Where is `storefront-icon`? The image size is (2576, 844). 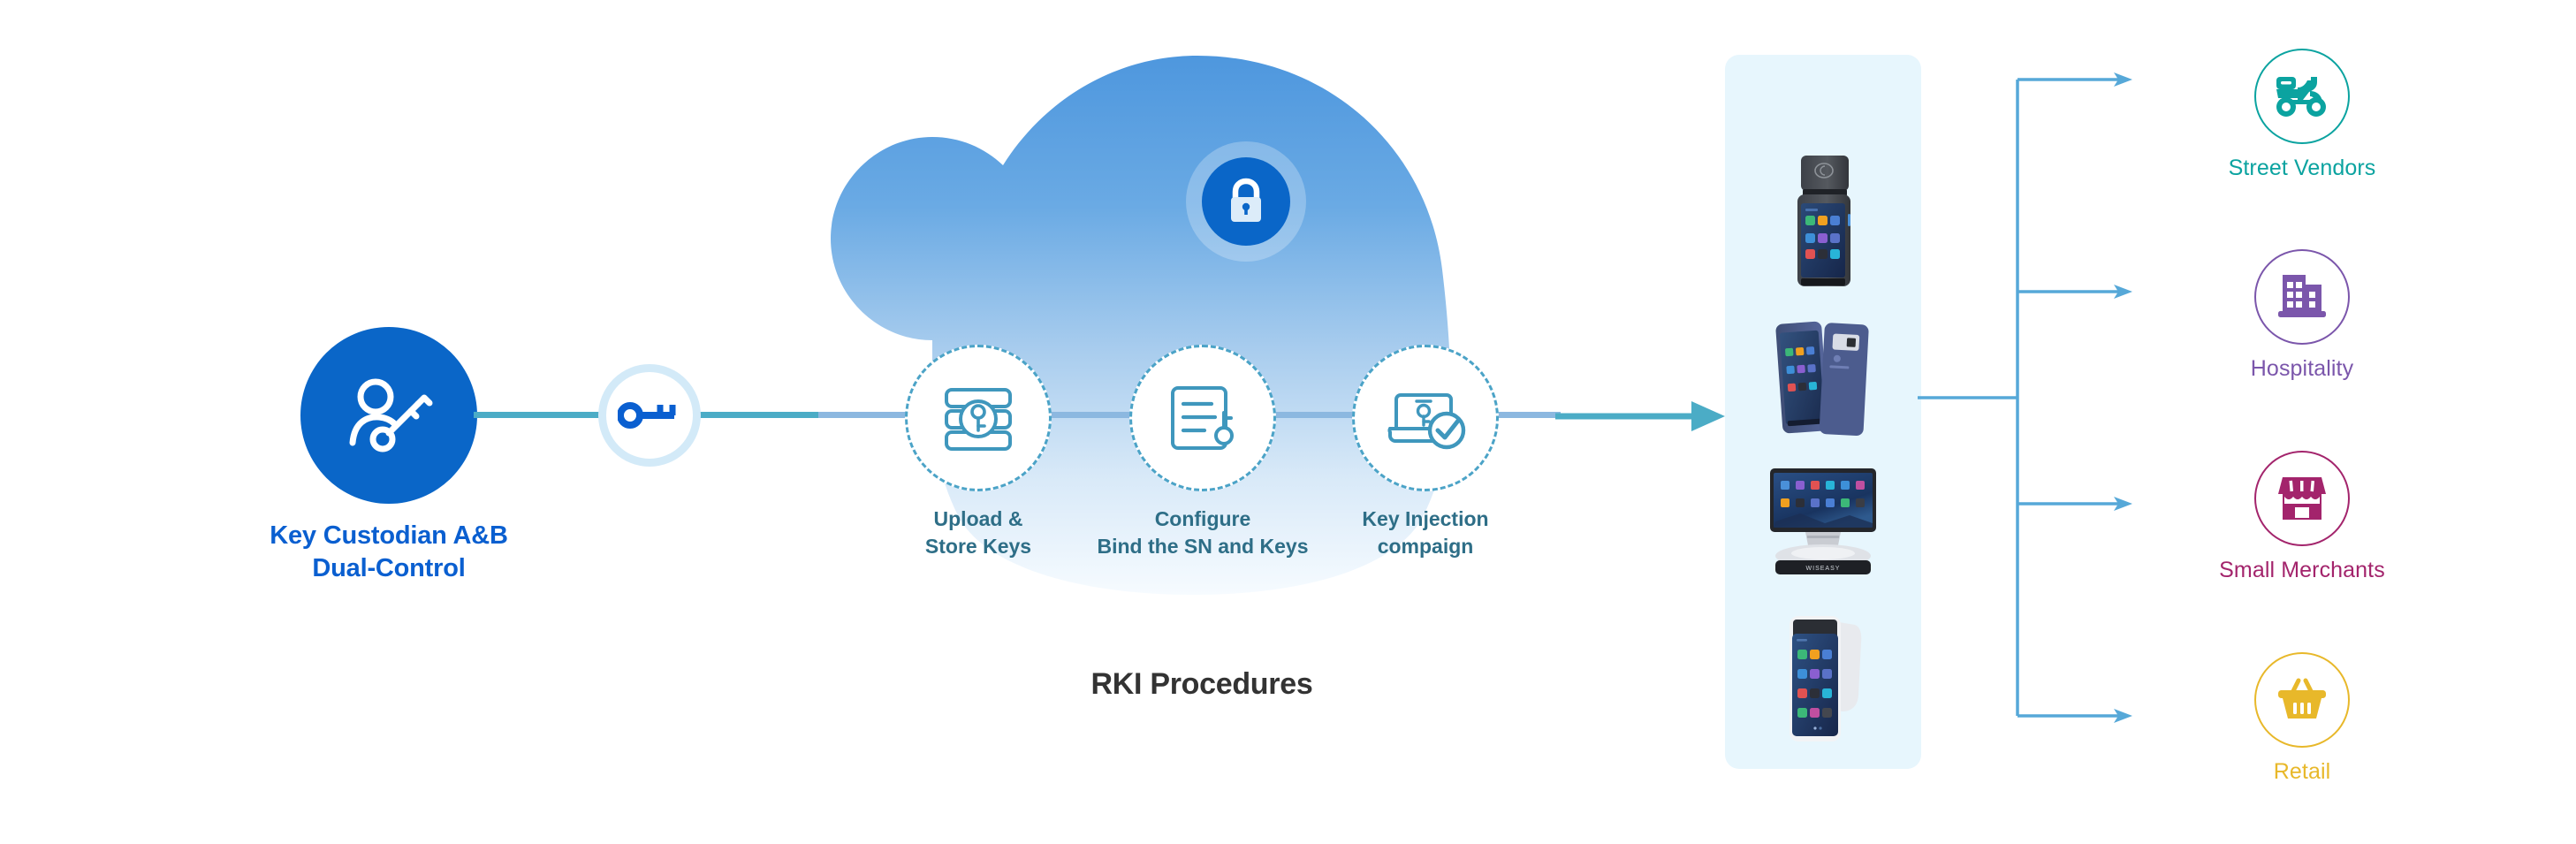
storefront-icon is located at coordinates (2302, 498).